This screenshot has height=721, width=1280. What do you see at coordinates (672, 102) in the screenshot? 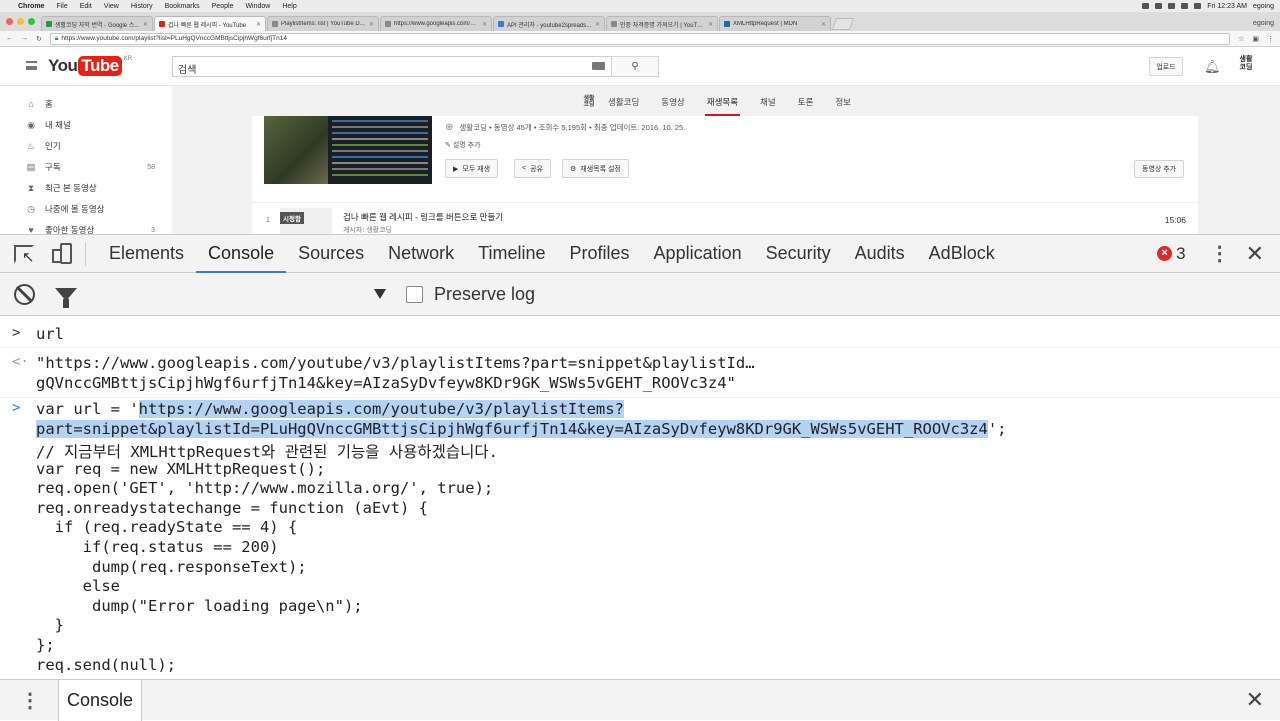
I see `channel-tab: 동영상` at bounding box center [672, 102].